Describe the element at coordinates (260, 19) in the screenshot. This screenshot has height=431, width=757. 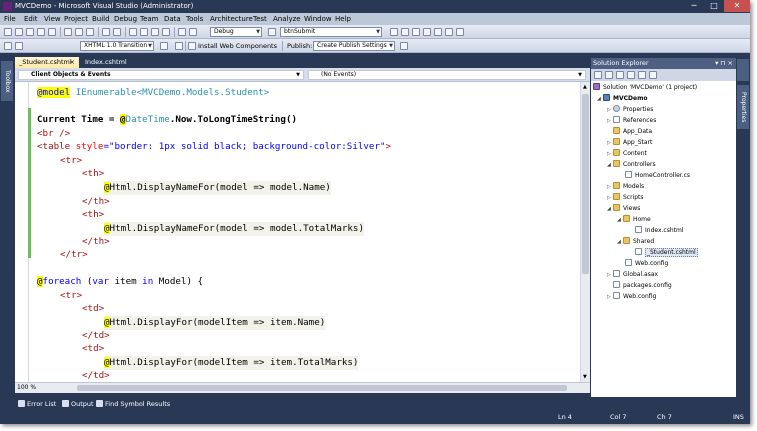
I see `menu-test: Test` at that location.